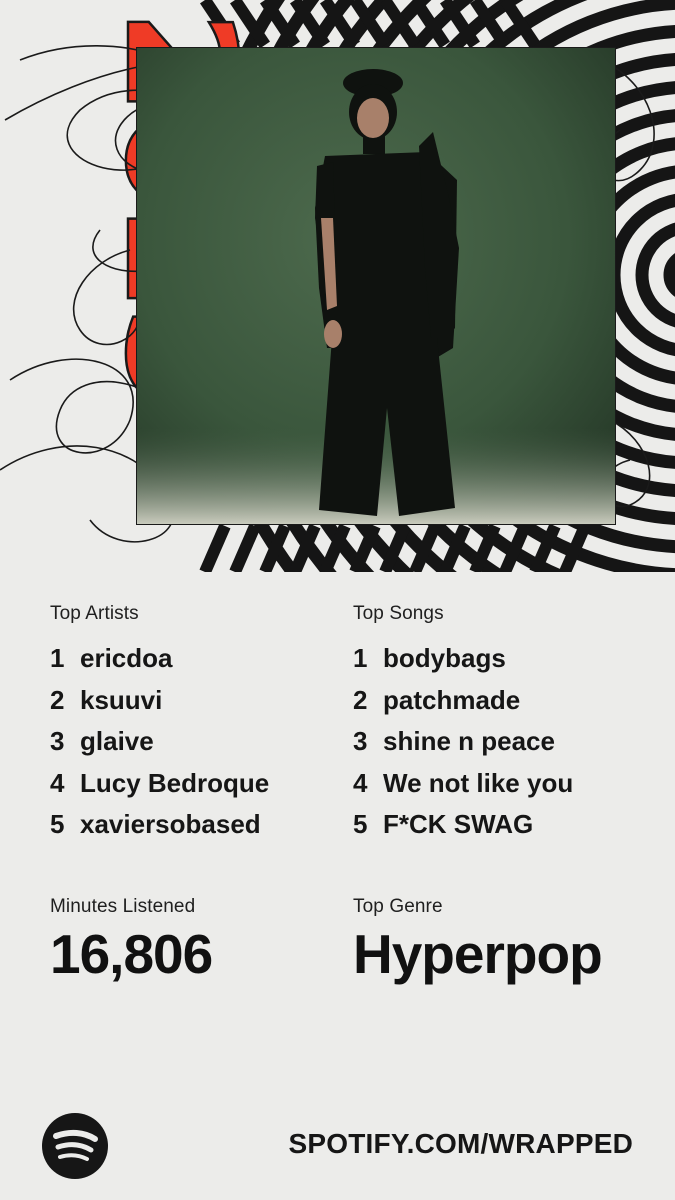 This screenshot has height=1200, width=675. Describe the element at coordinates (478, 954) in the screenshot. I see `top-genre-value: Hyperpop` at that location.